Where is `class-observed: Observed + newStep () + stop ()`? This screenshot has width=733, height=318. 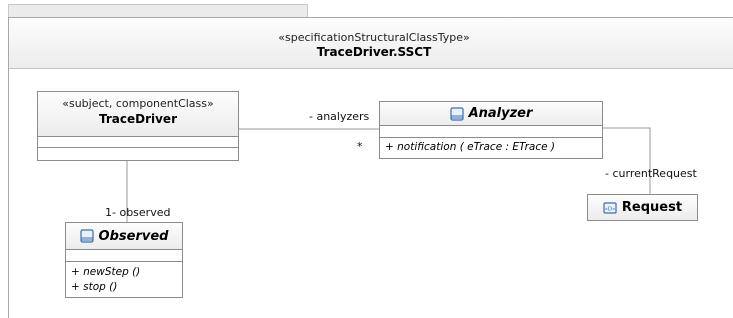
class-observed: Observed + newStep () + stop () is located at coordinates (124, 260).